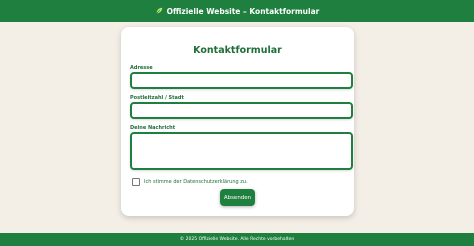  Describe the element at coordinates (157, 98) in the screenshot. I see `postal-city-label: Postleitzahl / Stadt` at that location.